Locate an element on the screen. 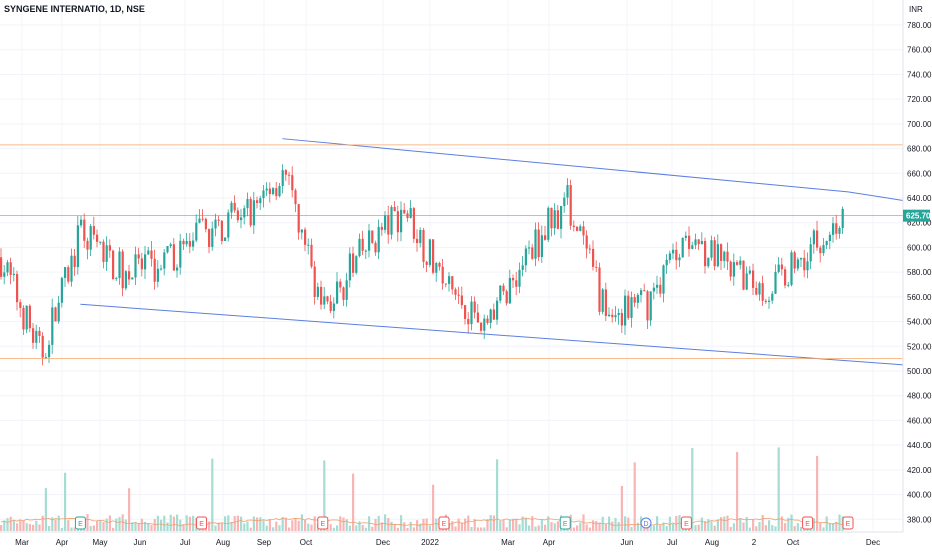 This screenshot has width=932, height=555. y-tick-label: 480.00 is located at coordinates (919, 396).